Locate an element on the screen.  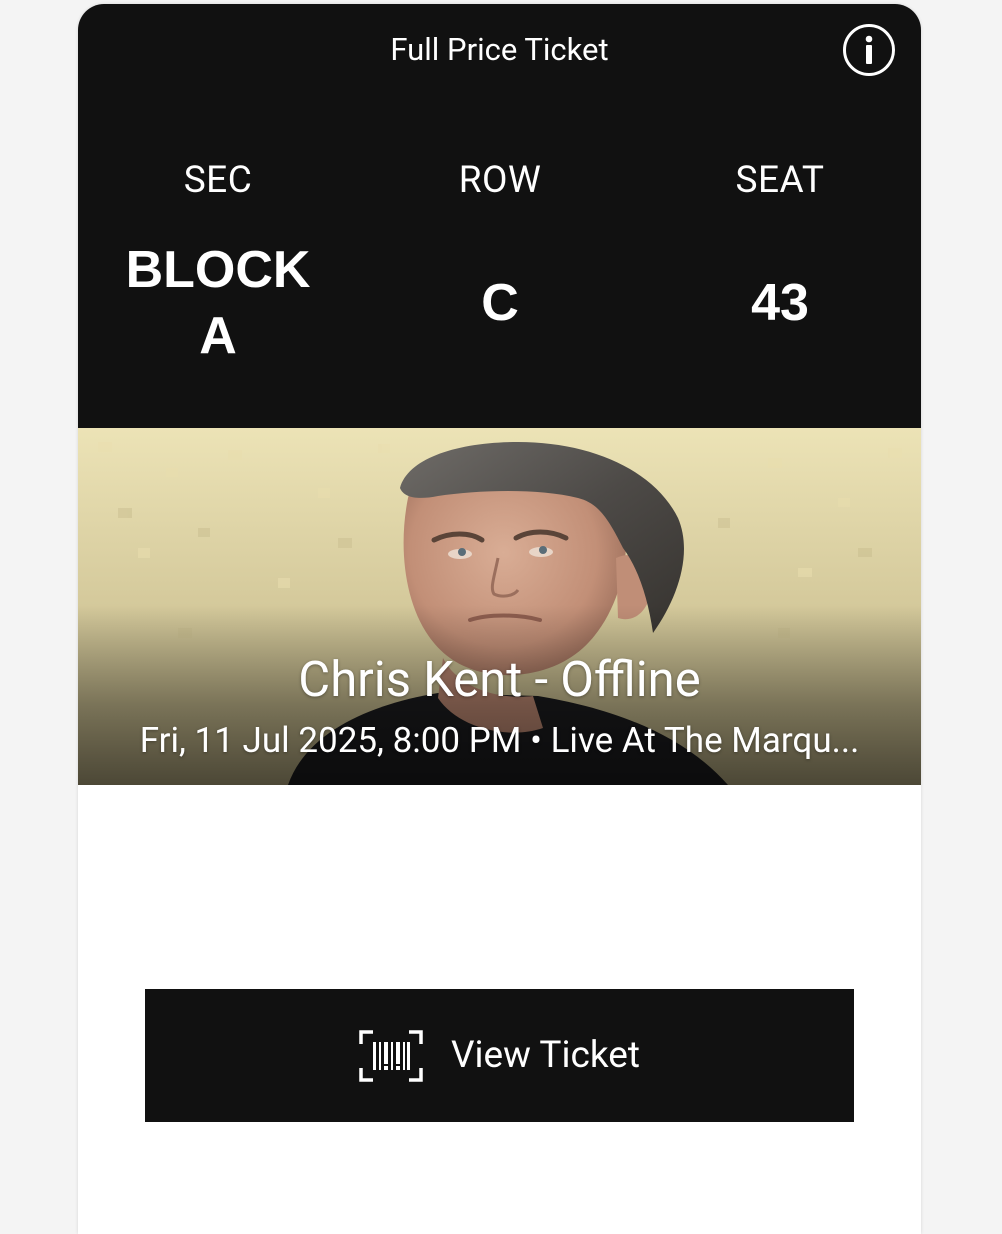
section-column: SEC BLOCK A is located at coordinates (218, 260).